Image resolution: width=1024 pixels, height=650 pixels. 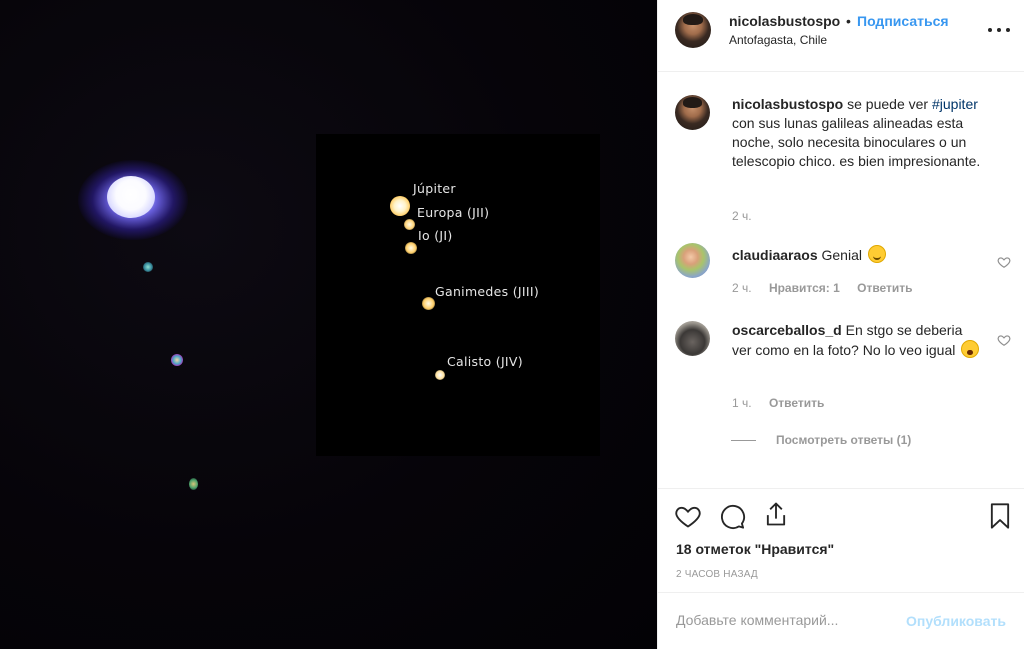 What do you see at coordinates (970, 349) in the screenshot?
I see `tired-face-emoji` at bounding box center [970, 349].